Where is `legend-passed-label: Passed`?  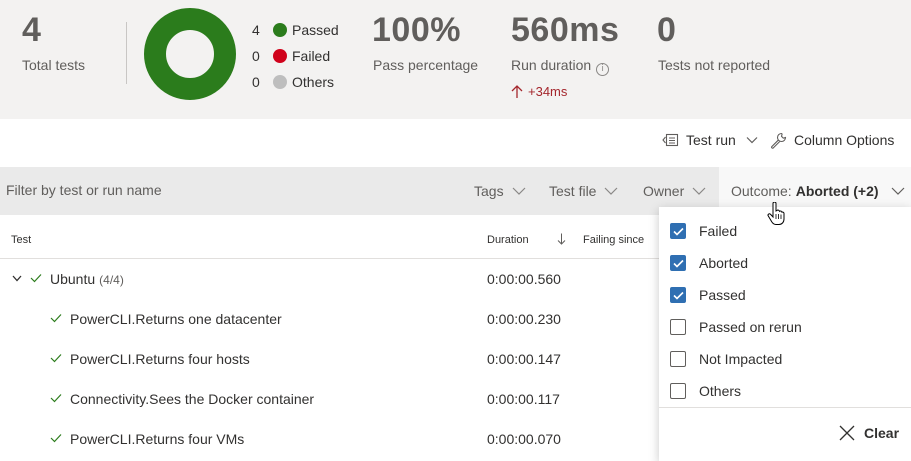 legend-passed-label: Passed is located at coordinates (315, 30).